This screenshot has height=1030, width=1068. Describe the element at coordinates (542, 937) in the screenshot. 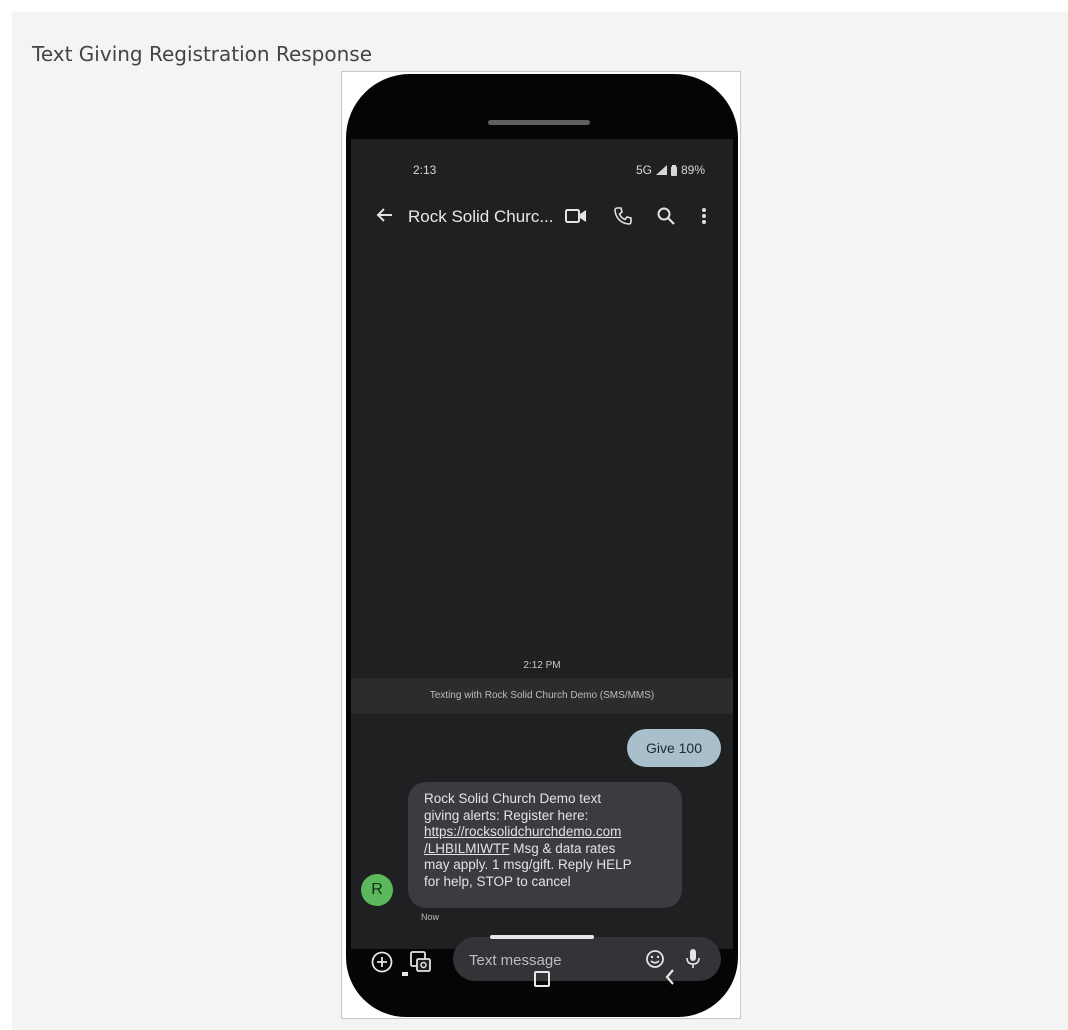

I see `gesture-bar` at that location.